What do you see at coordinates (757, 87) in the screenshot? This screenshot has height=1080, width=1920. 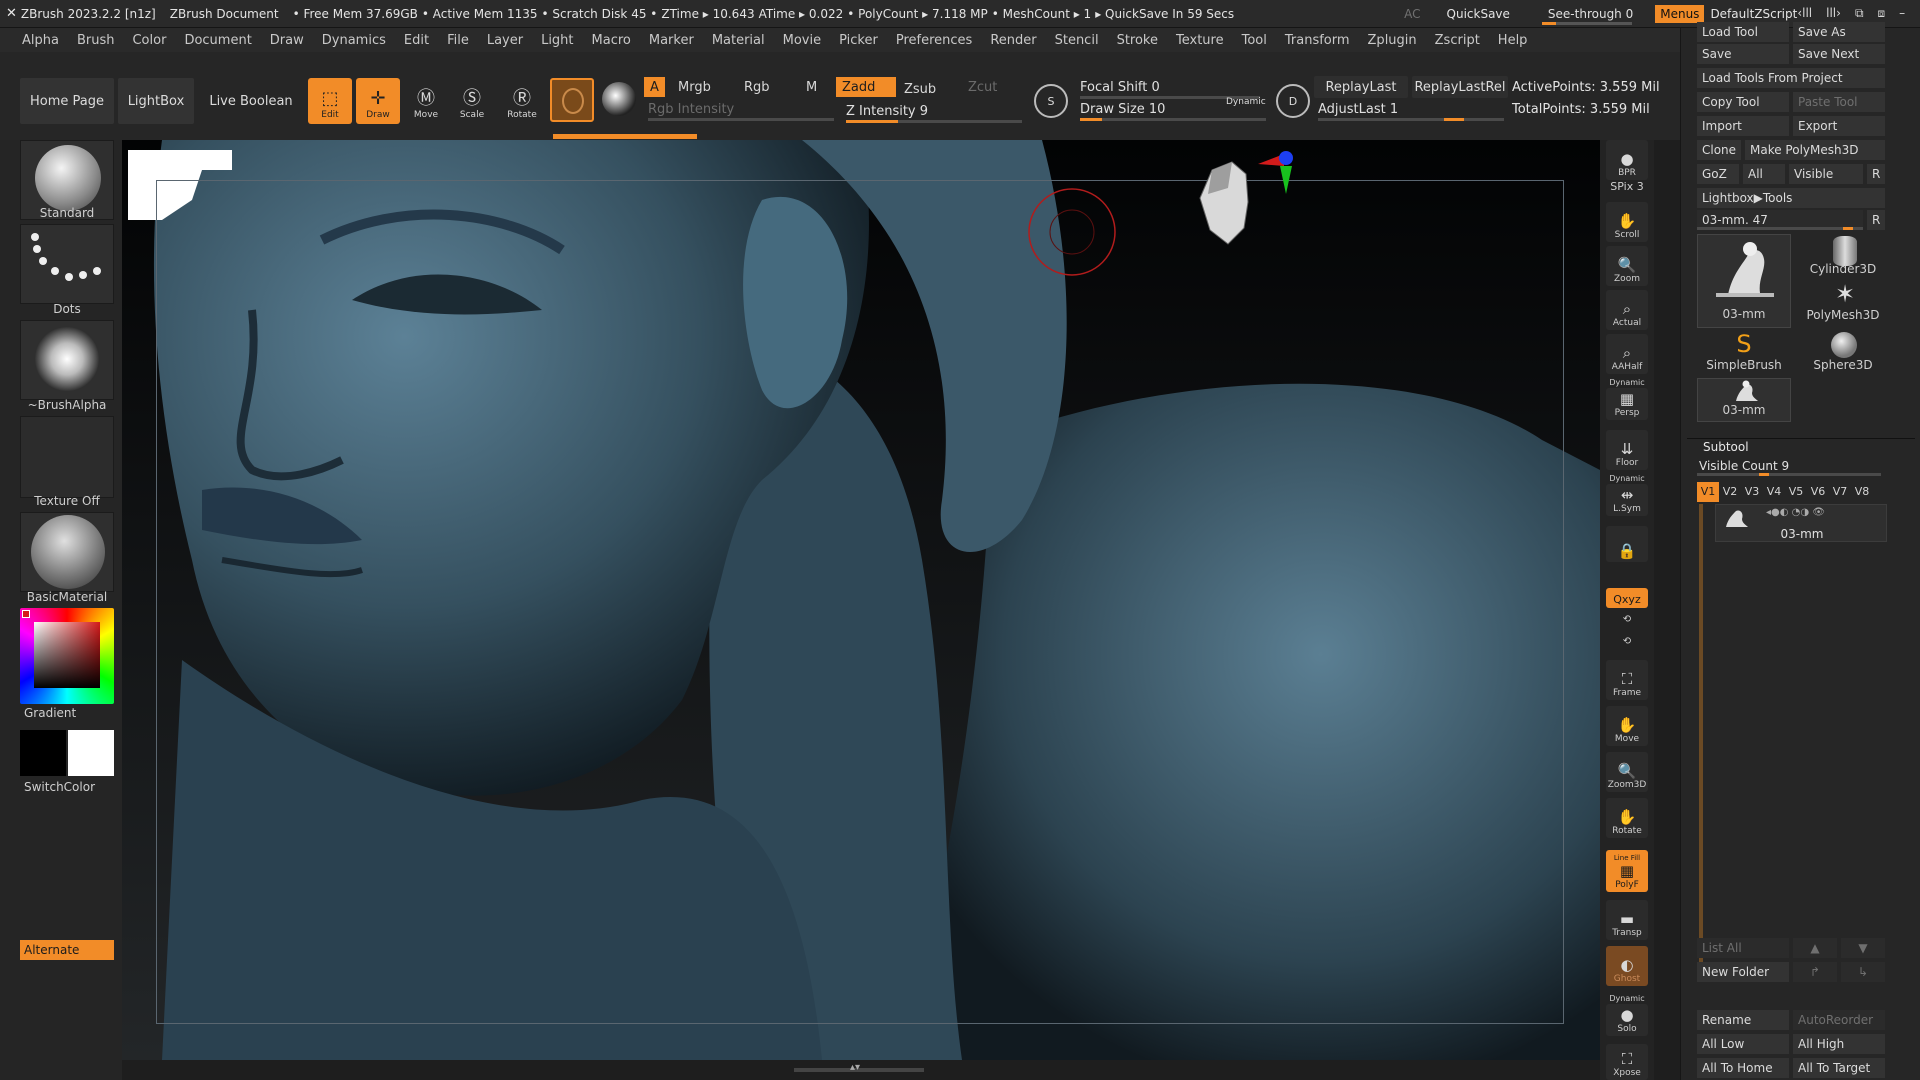 I see `rgb-toggle: Rgb` at bounding box center [757, 87].